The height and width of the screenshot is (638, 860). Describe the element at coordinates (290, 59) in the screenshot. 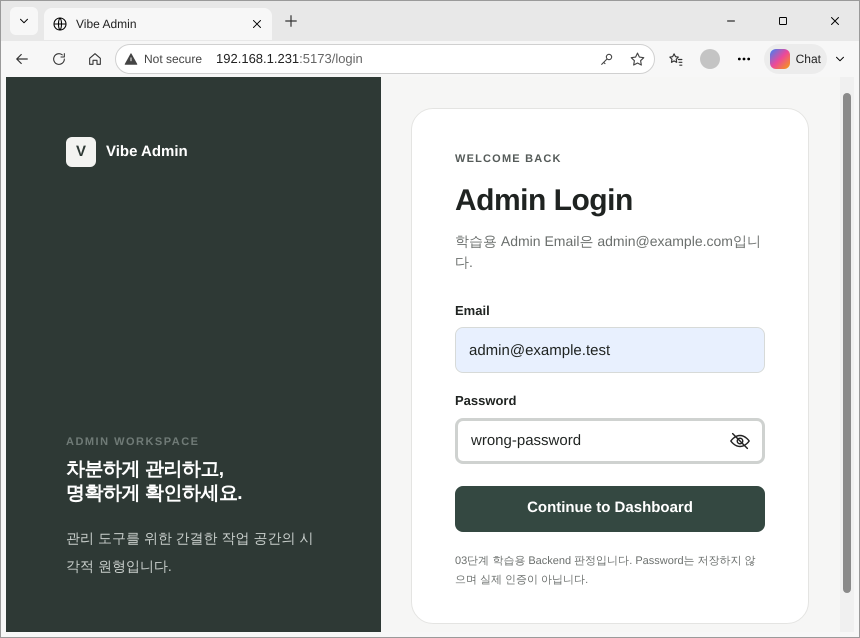

I see `url-text: 192.168.1.231:5173/login` at that location.